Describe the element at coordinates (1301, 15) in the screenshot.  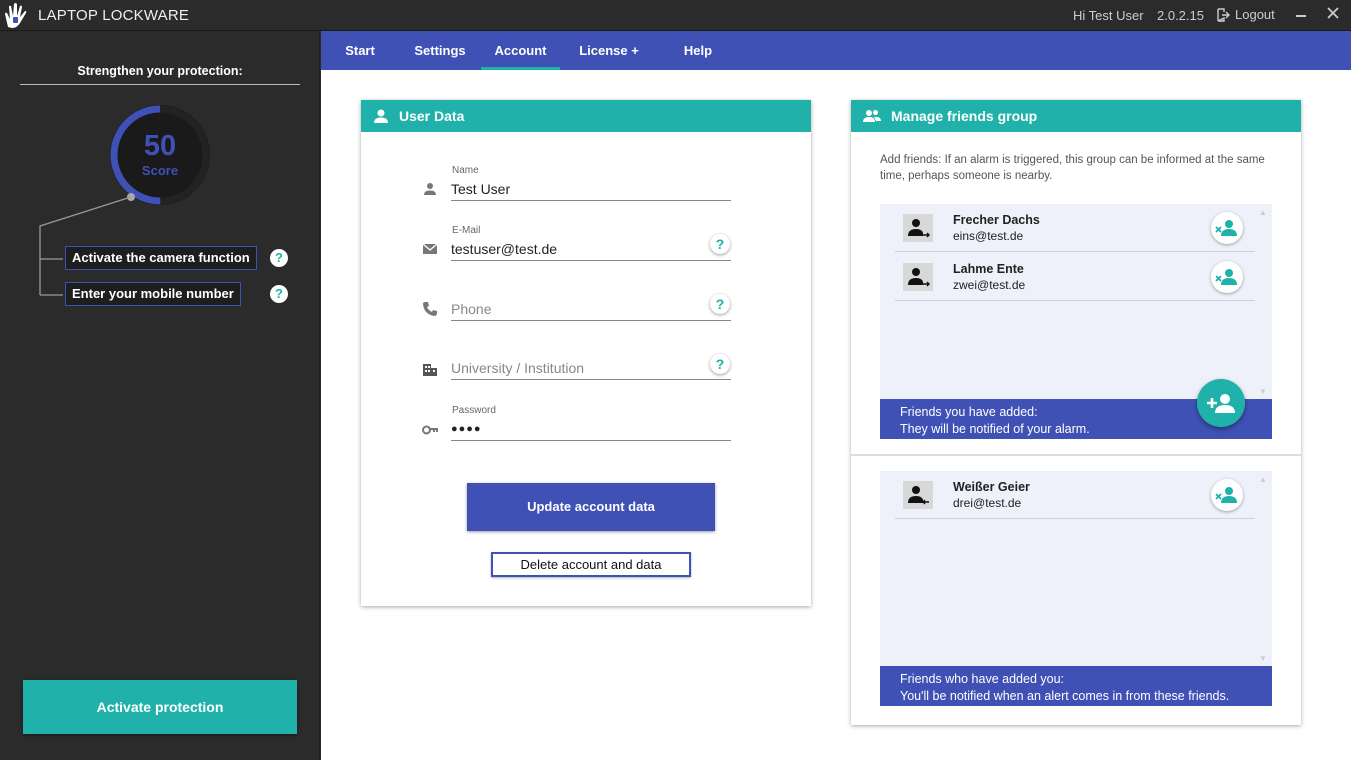
I see `minimize-icon` at that location.